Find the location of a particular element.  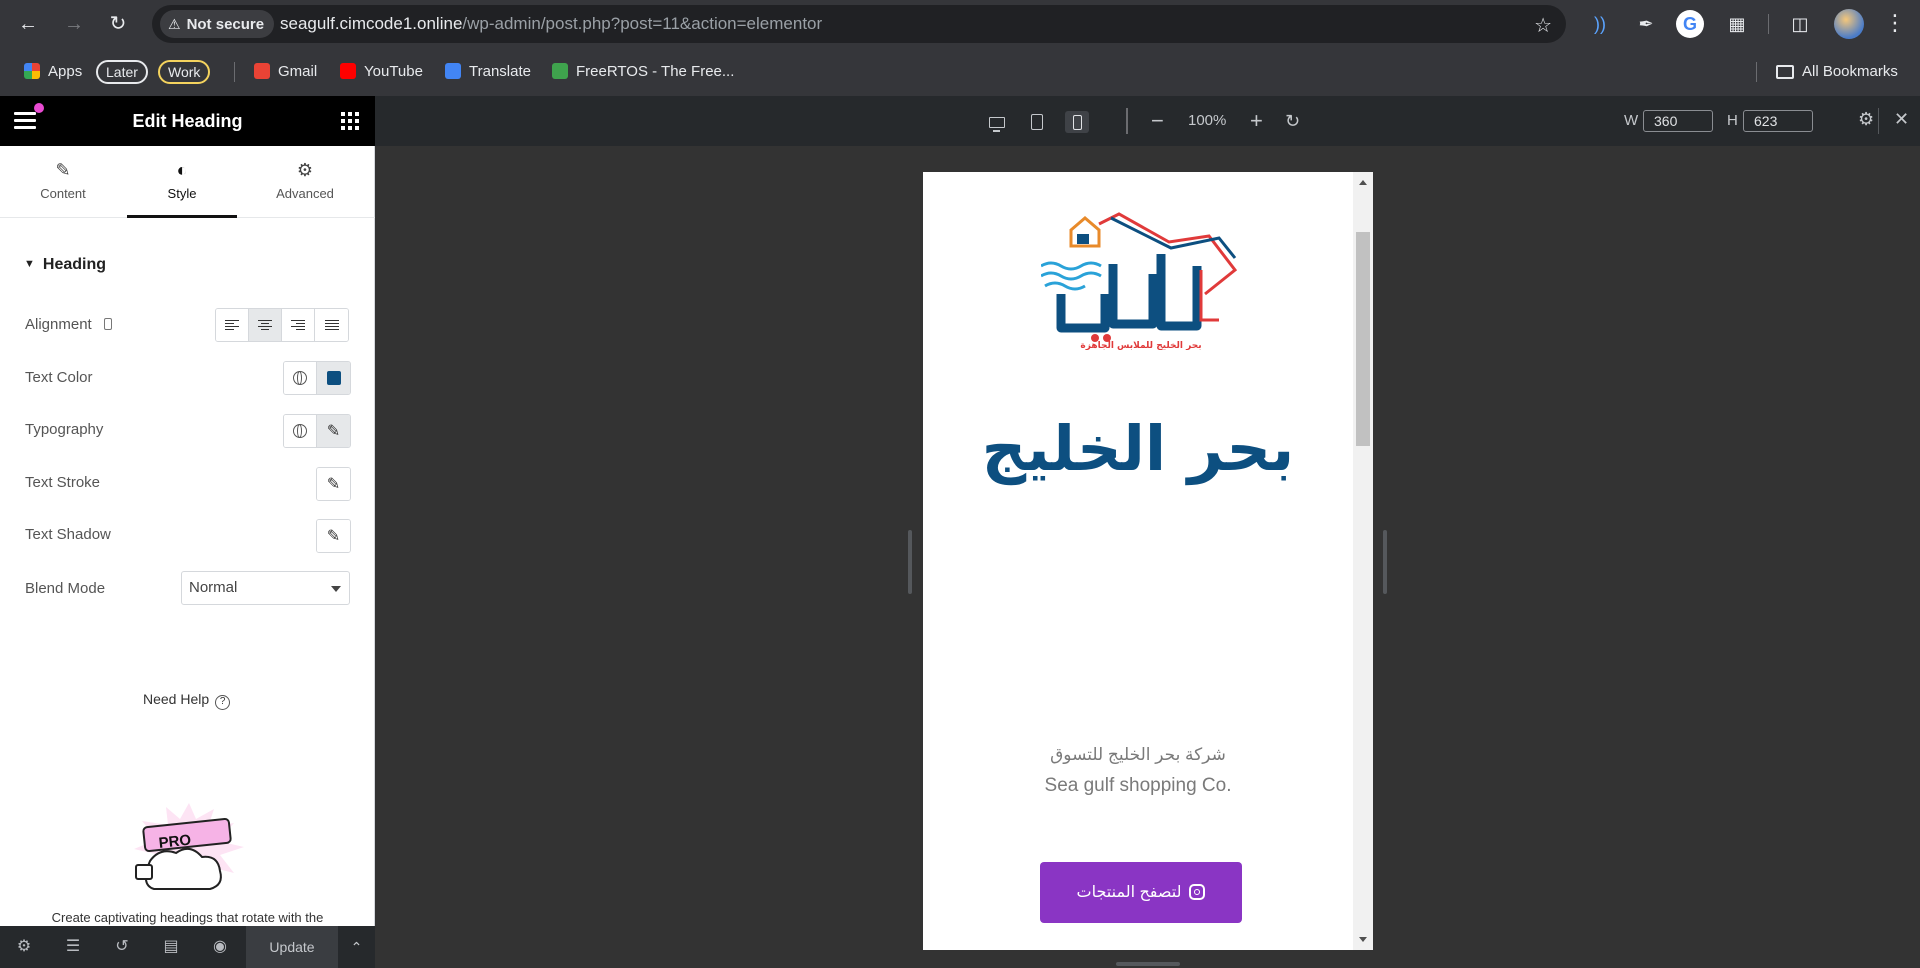

reload-button: ↻ is located at coordinates (118, 24).